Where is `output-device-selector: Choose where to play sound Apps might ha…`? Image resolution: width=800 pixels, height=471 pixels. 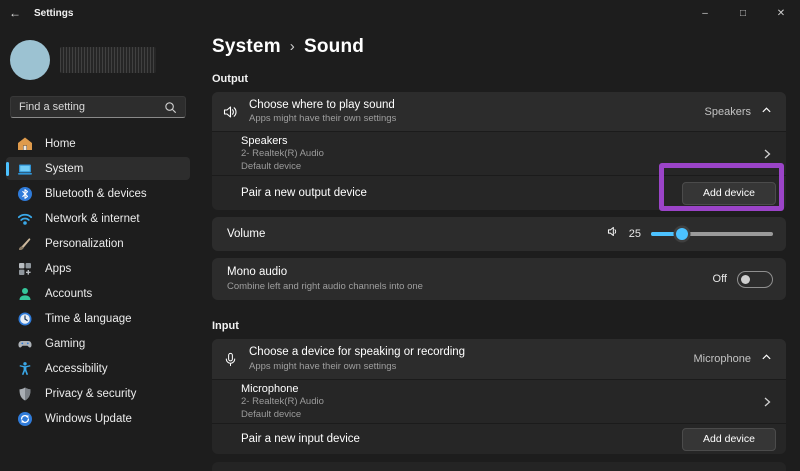
output-device-selector: Choose where to play sound Apps might ha… is located at coordinates (499, 111).